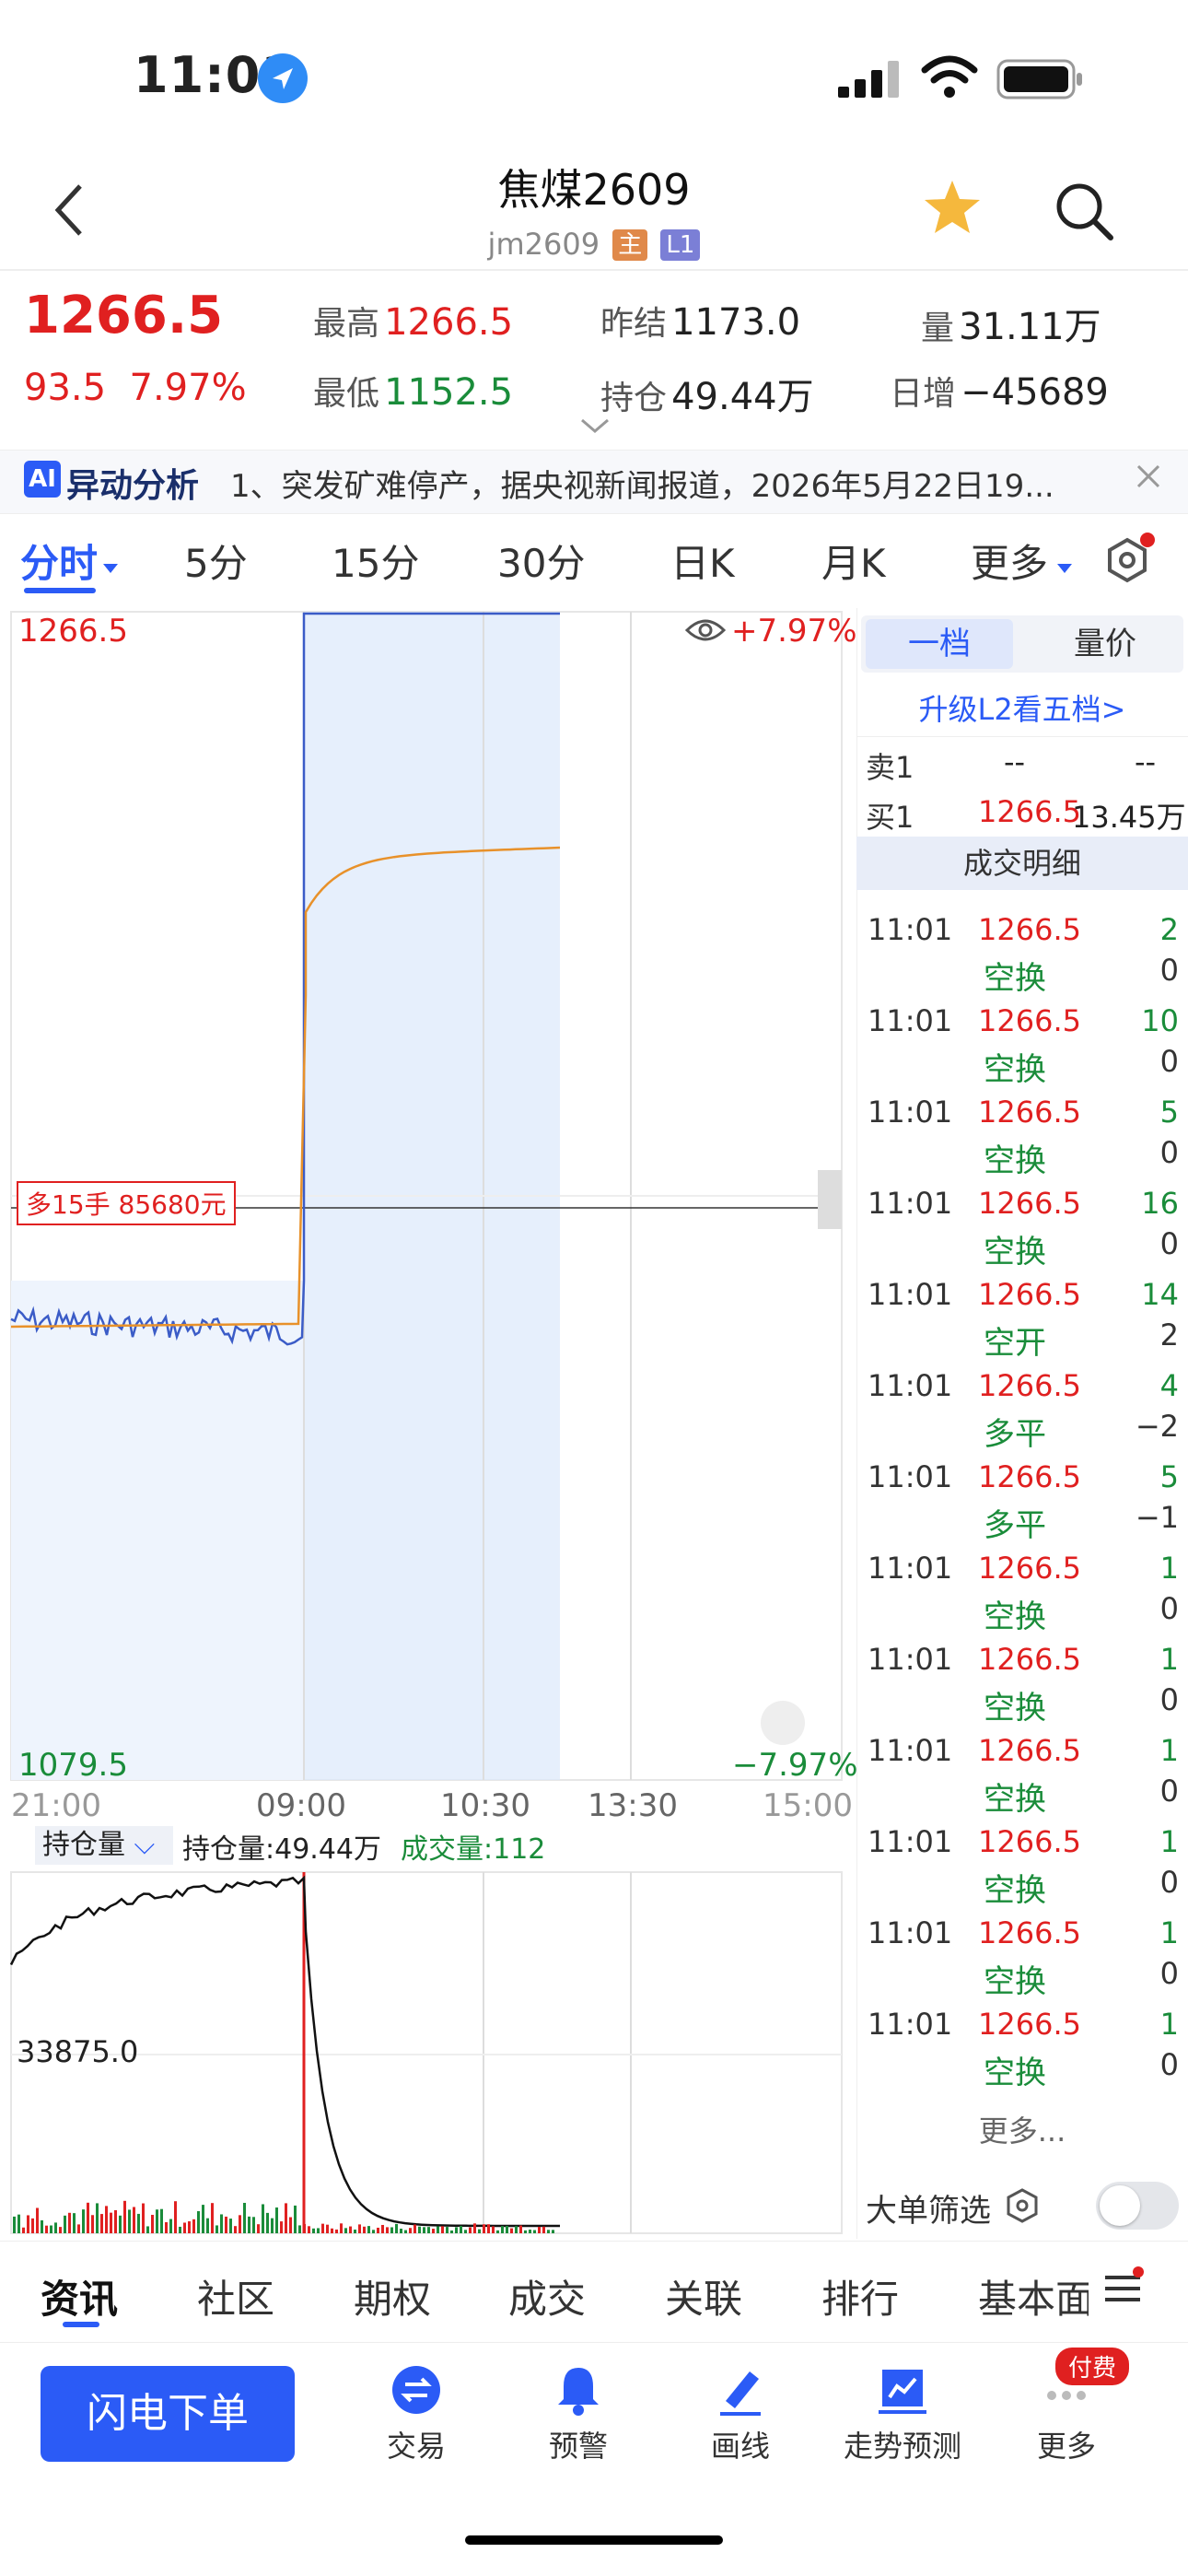  What do you see at coordinates (1030, 327) in the screenshot?
I see `volume-value: 31.11万` at bounding box center [1030, 327].